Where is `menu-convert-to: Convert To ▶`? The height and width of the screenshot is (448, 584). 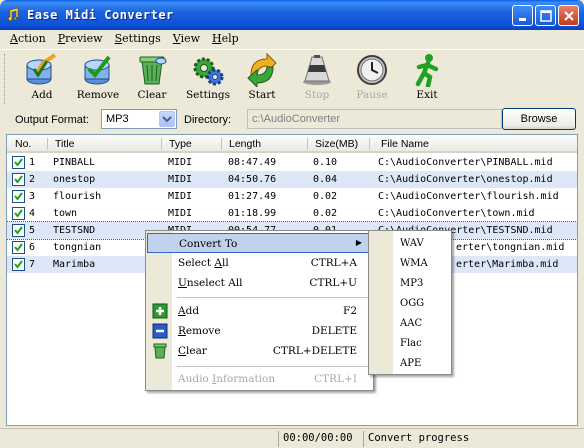 menu-convert-to: Convert To ▶ is located at coordinates (260, 243).